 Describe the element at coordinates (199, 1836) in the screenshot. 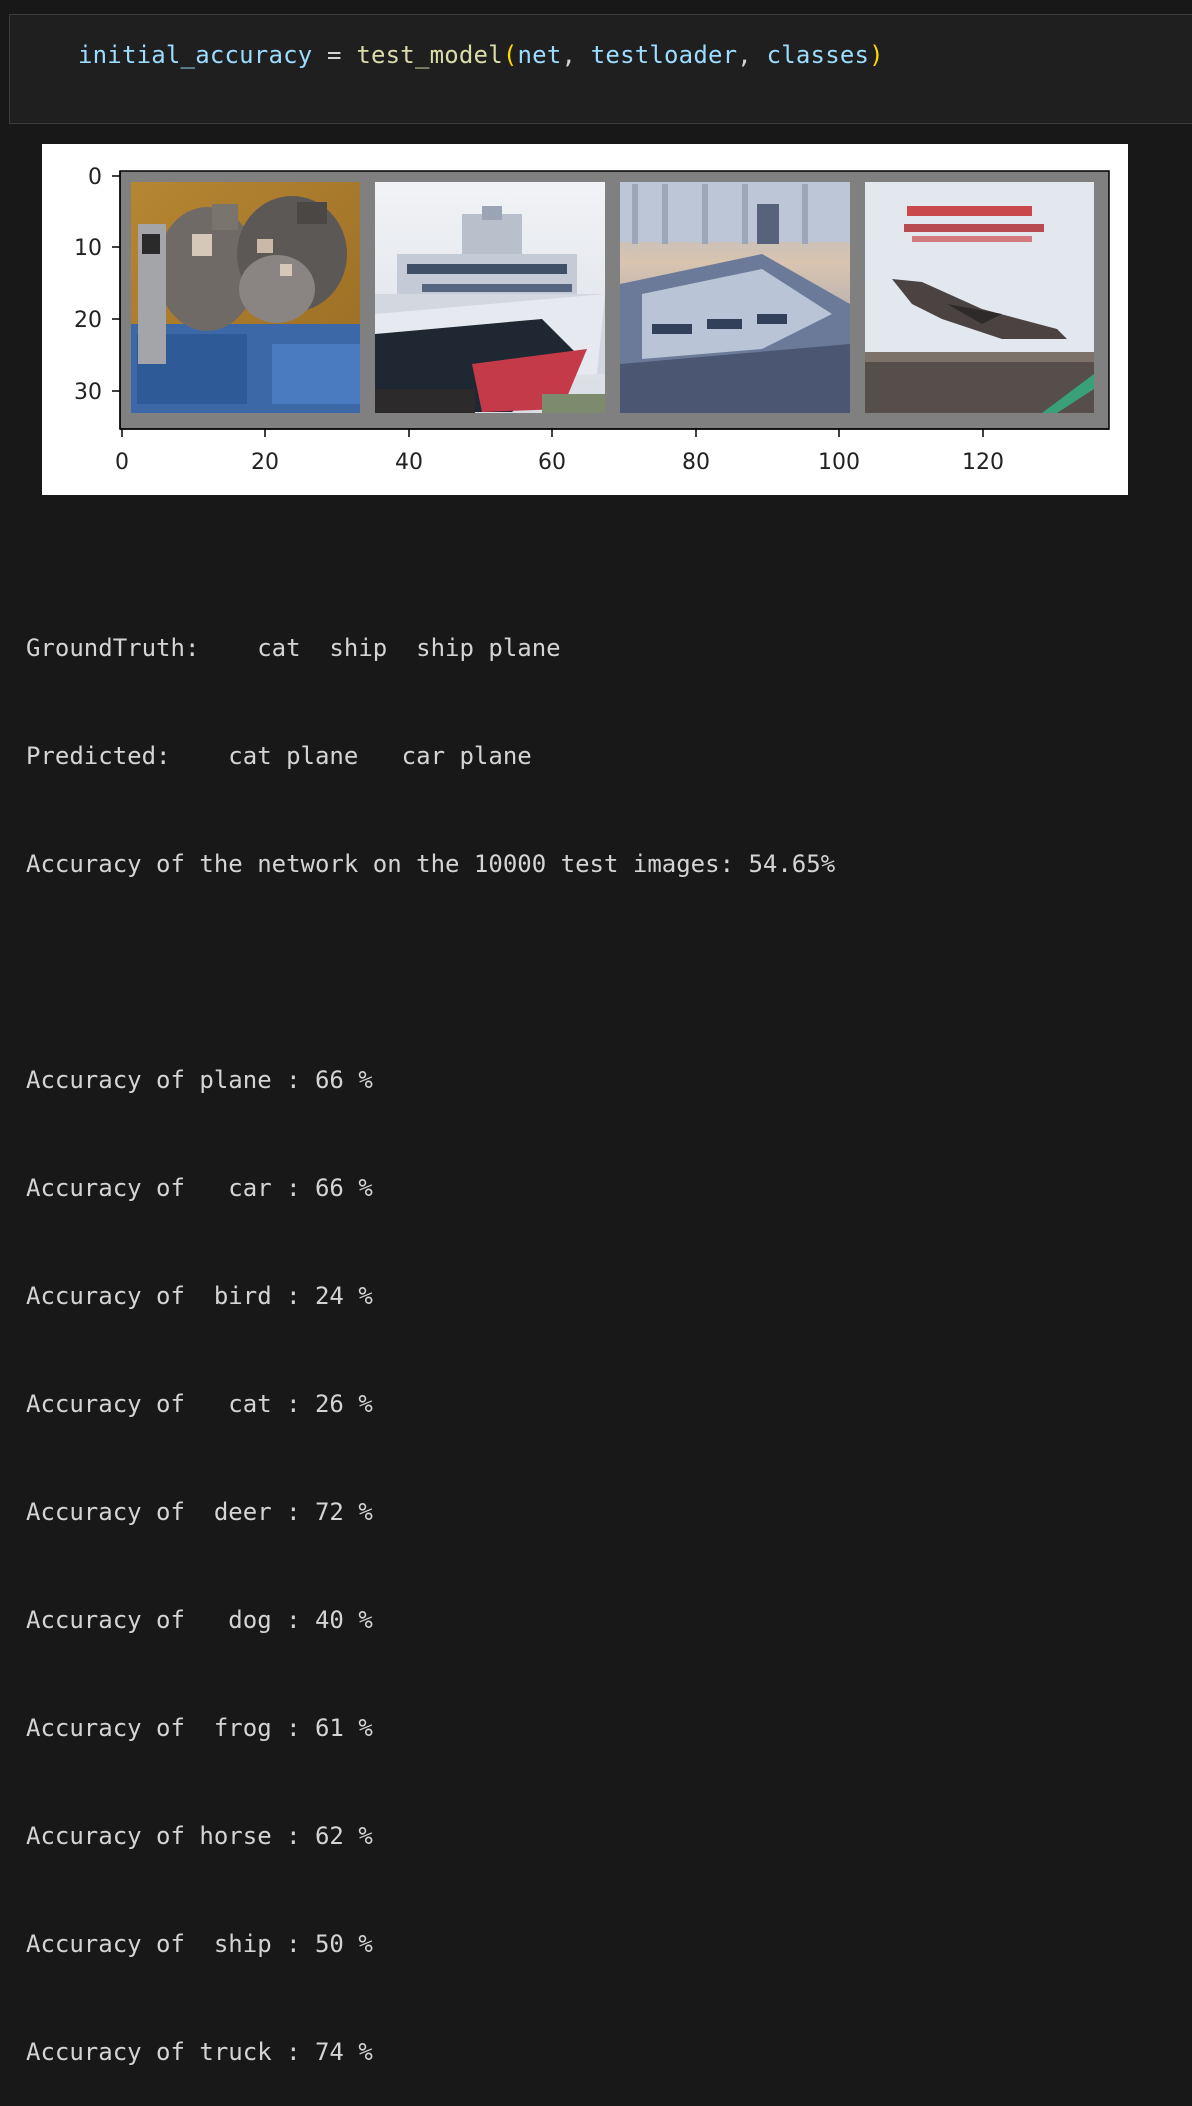

I see `class-accuracy-line: Accuracy of horse : 62 %` at that location.